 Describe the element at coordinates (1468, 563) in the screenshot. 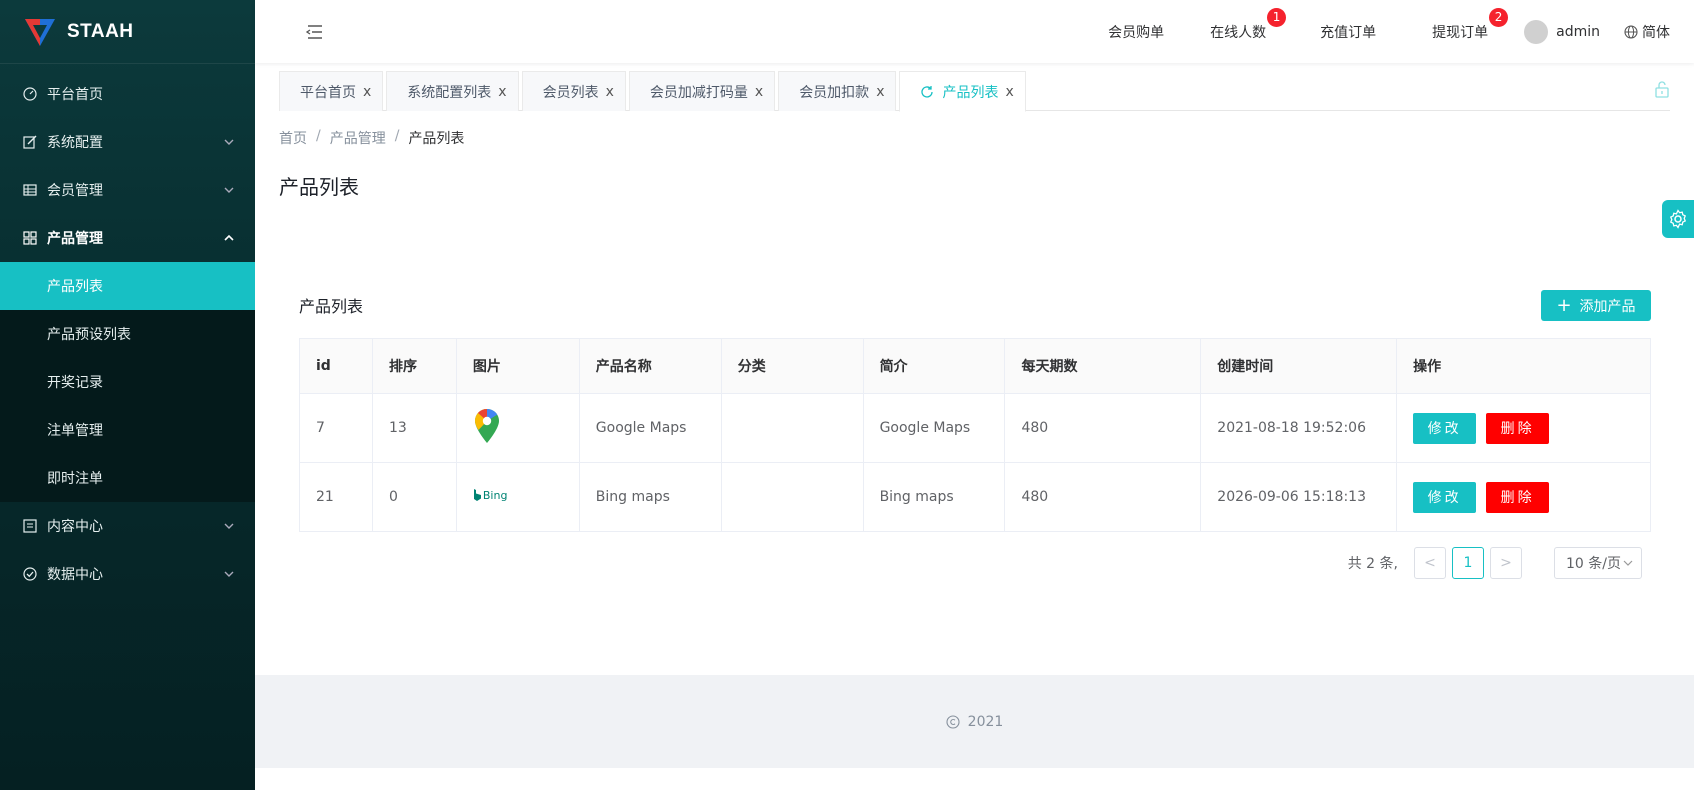

I see `page-number-button: 1` at that location.